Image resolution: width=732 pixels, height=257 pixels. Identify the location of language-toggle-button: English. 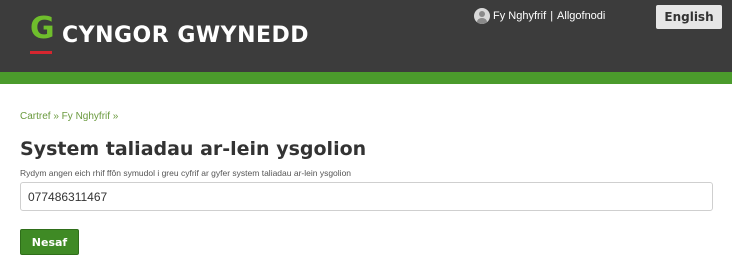
(689, 17).